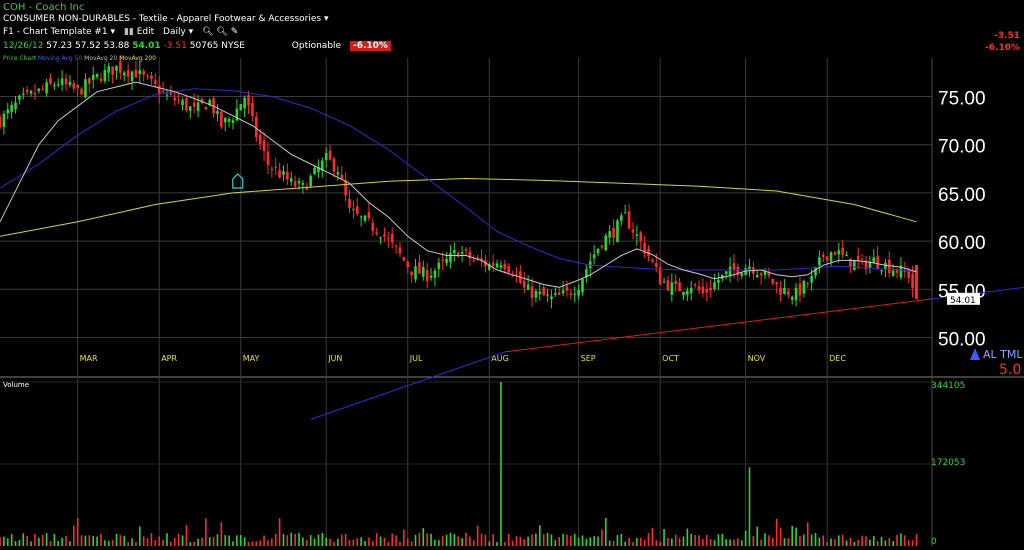  I want to click on tools-label: AL TML, so click(1003, 354).